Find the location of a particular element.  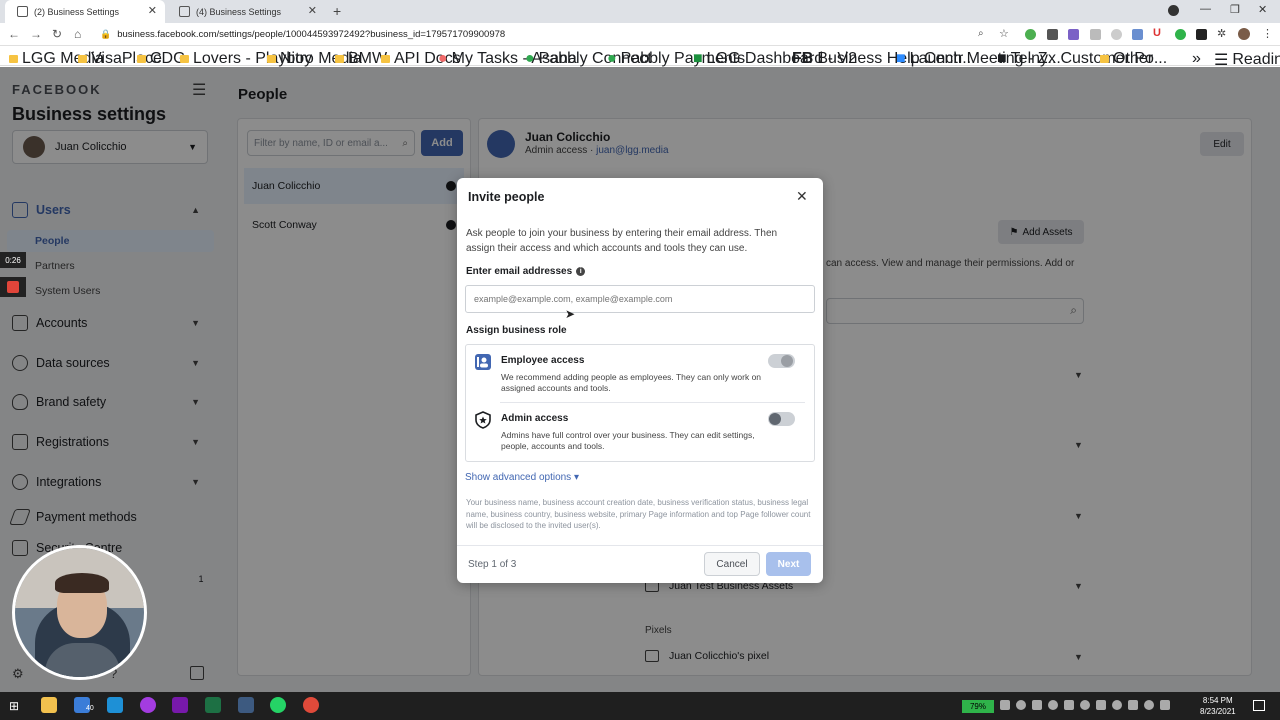

zoom-icon: ⌕ is located at coordinates (981, 33).